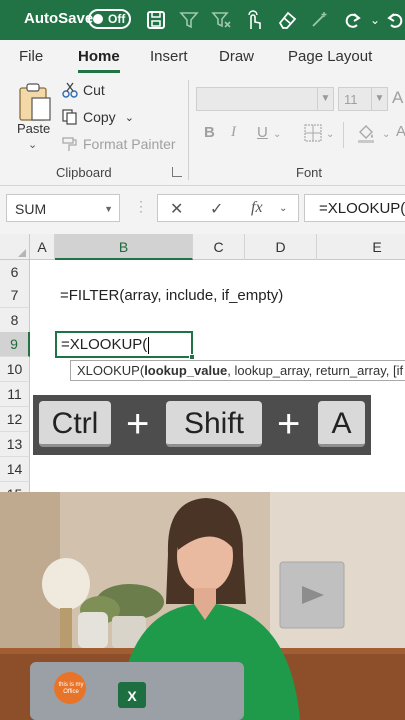  I want to click on row-header: 10, so click(15, 369).